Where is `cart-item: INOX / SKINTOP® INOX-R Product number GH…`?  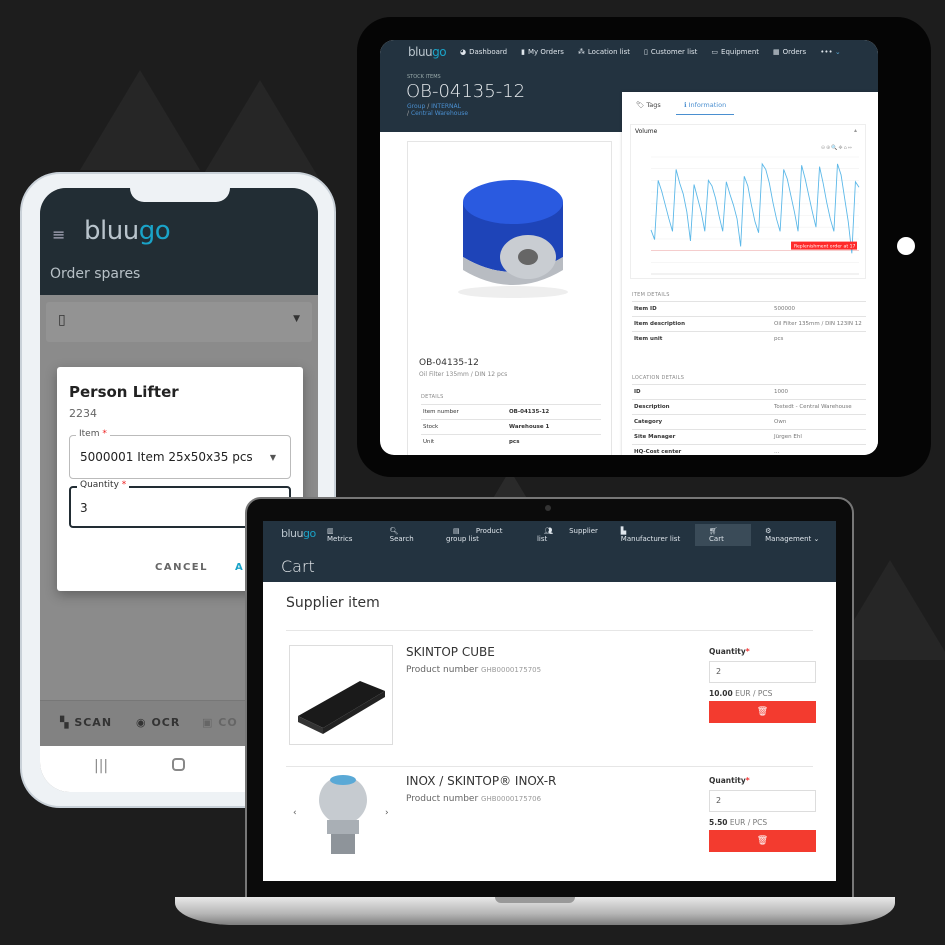 cart-item: INOX / SKINTOP® INOX-R Product number GH… is located at coordinates (481, 789).